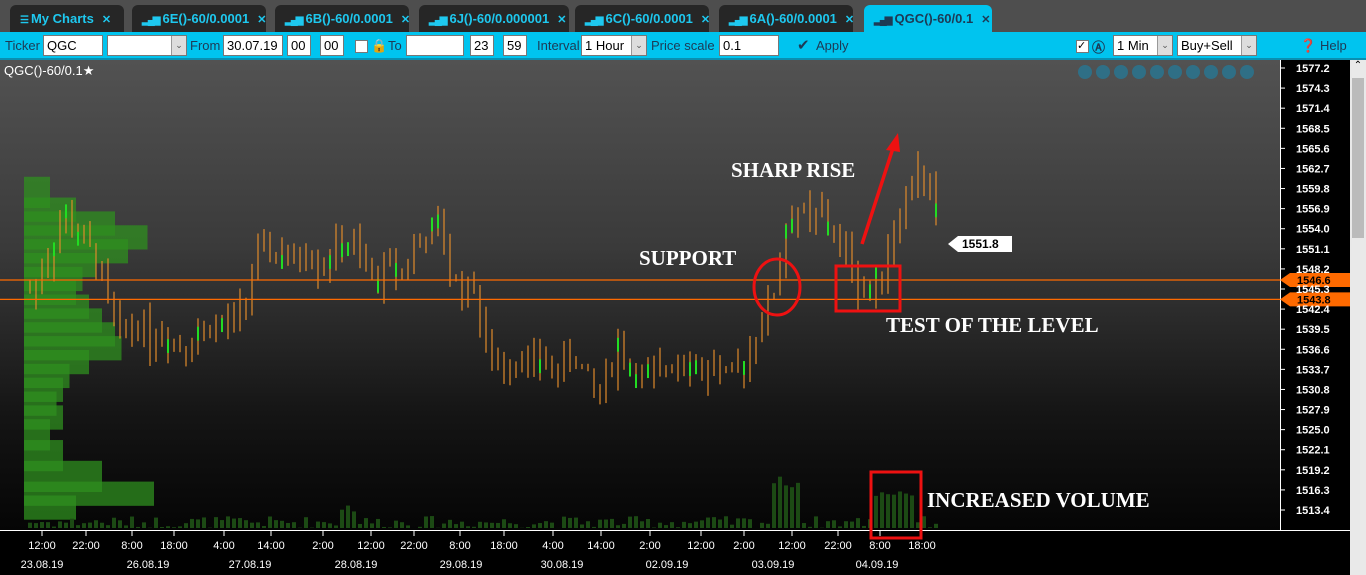  What do you see at coordinates (1358, 317) in the screenshot?
I see `scrollbar: ⌃` at bounding box center [1358, 317].